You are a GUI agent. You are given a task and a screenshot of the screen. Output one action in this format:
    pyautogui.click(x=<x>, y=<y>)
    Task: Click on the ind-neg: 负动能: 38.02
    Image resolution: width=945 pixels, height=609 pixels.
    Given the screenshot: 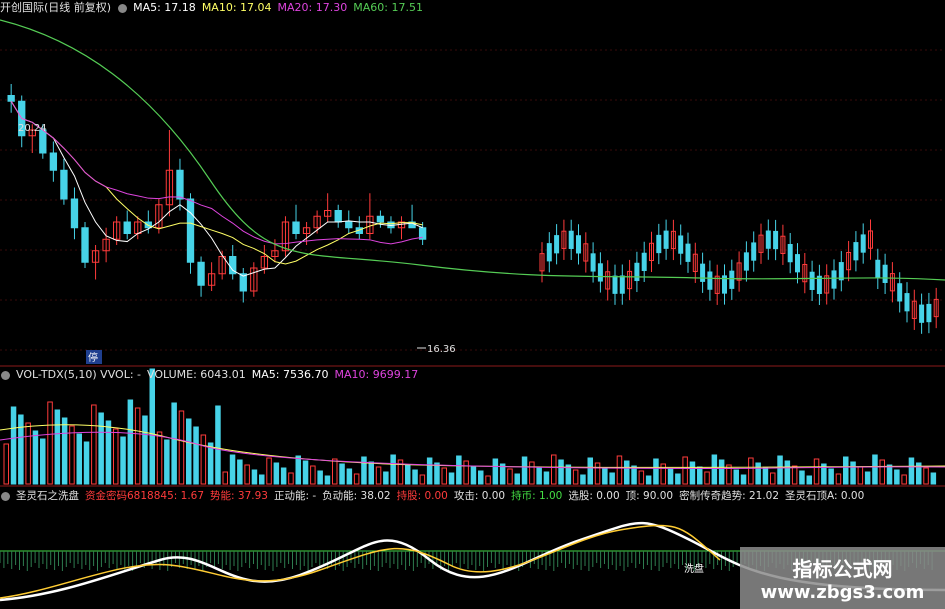 What is the action you would take?
    pyautogui.click(x=356, y=496)
    